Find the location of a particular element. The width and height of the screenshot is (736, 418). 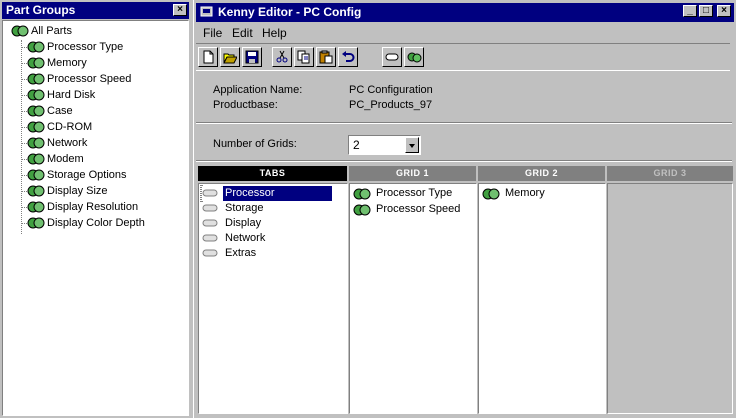

grids-value: 2 is located at coordinates (356, 145).